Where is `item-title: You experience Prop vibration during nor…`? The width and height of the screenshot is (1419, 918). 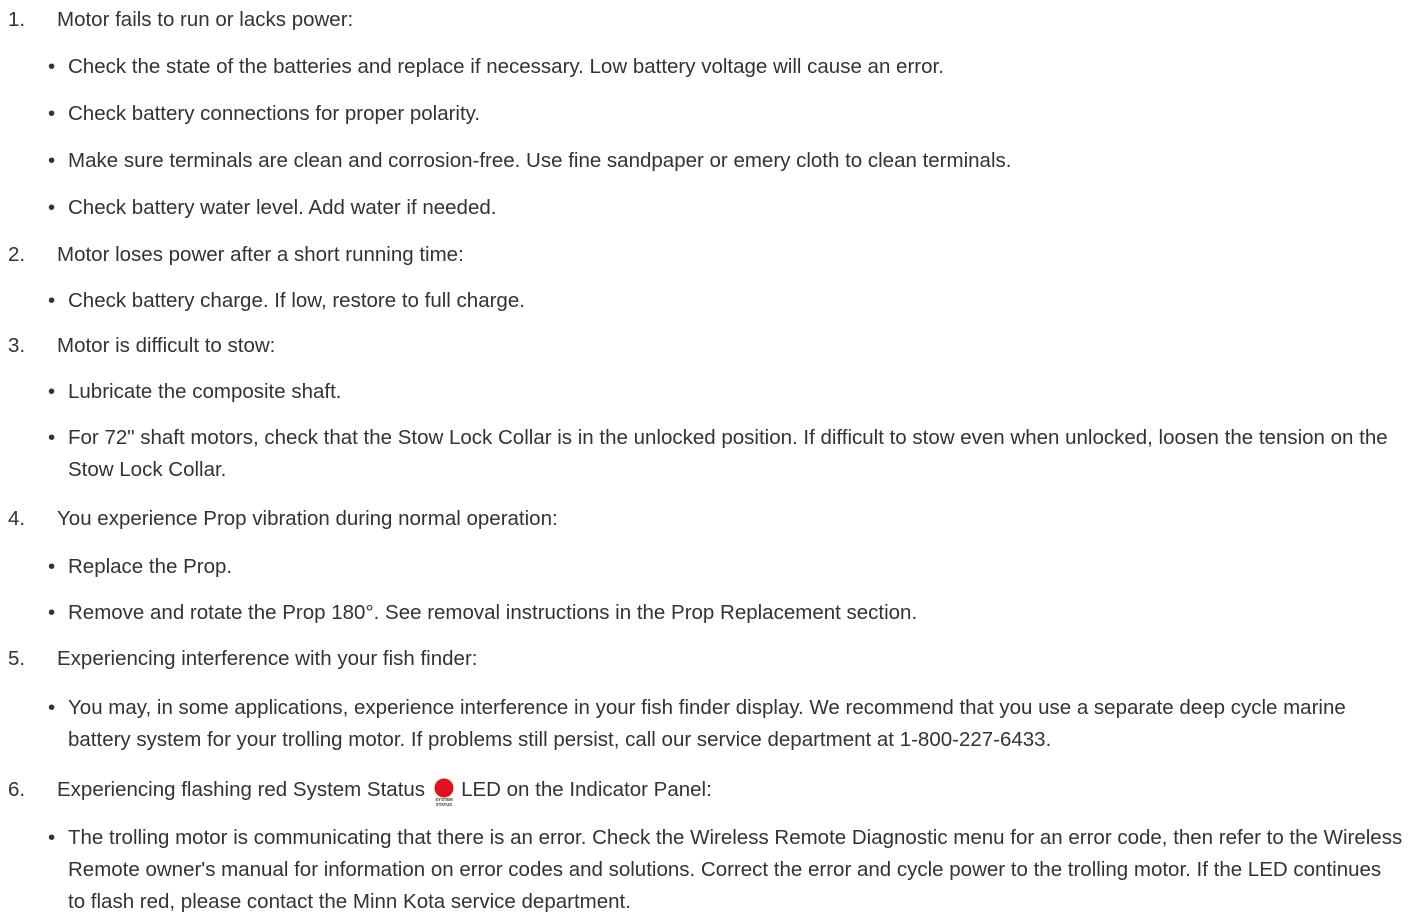 item-title: You experience Prop vibration during nor… is located at coordinates (307, 518).